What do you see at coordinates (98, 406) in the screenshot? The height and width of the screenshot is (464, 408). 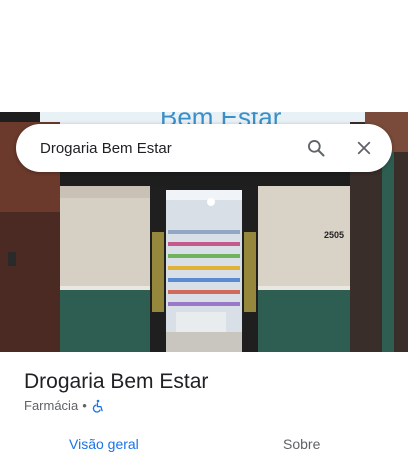 I see `wheelchair-icon` at bounding box center [98, 406].